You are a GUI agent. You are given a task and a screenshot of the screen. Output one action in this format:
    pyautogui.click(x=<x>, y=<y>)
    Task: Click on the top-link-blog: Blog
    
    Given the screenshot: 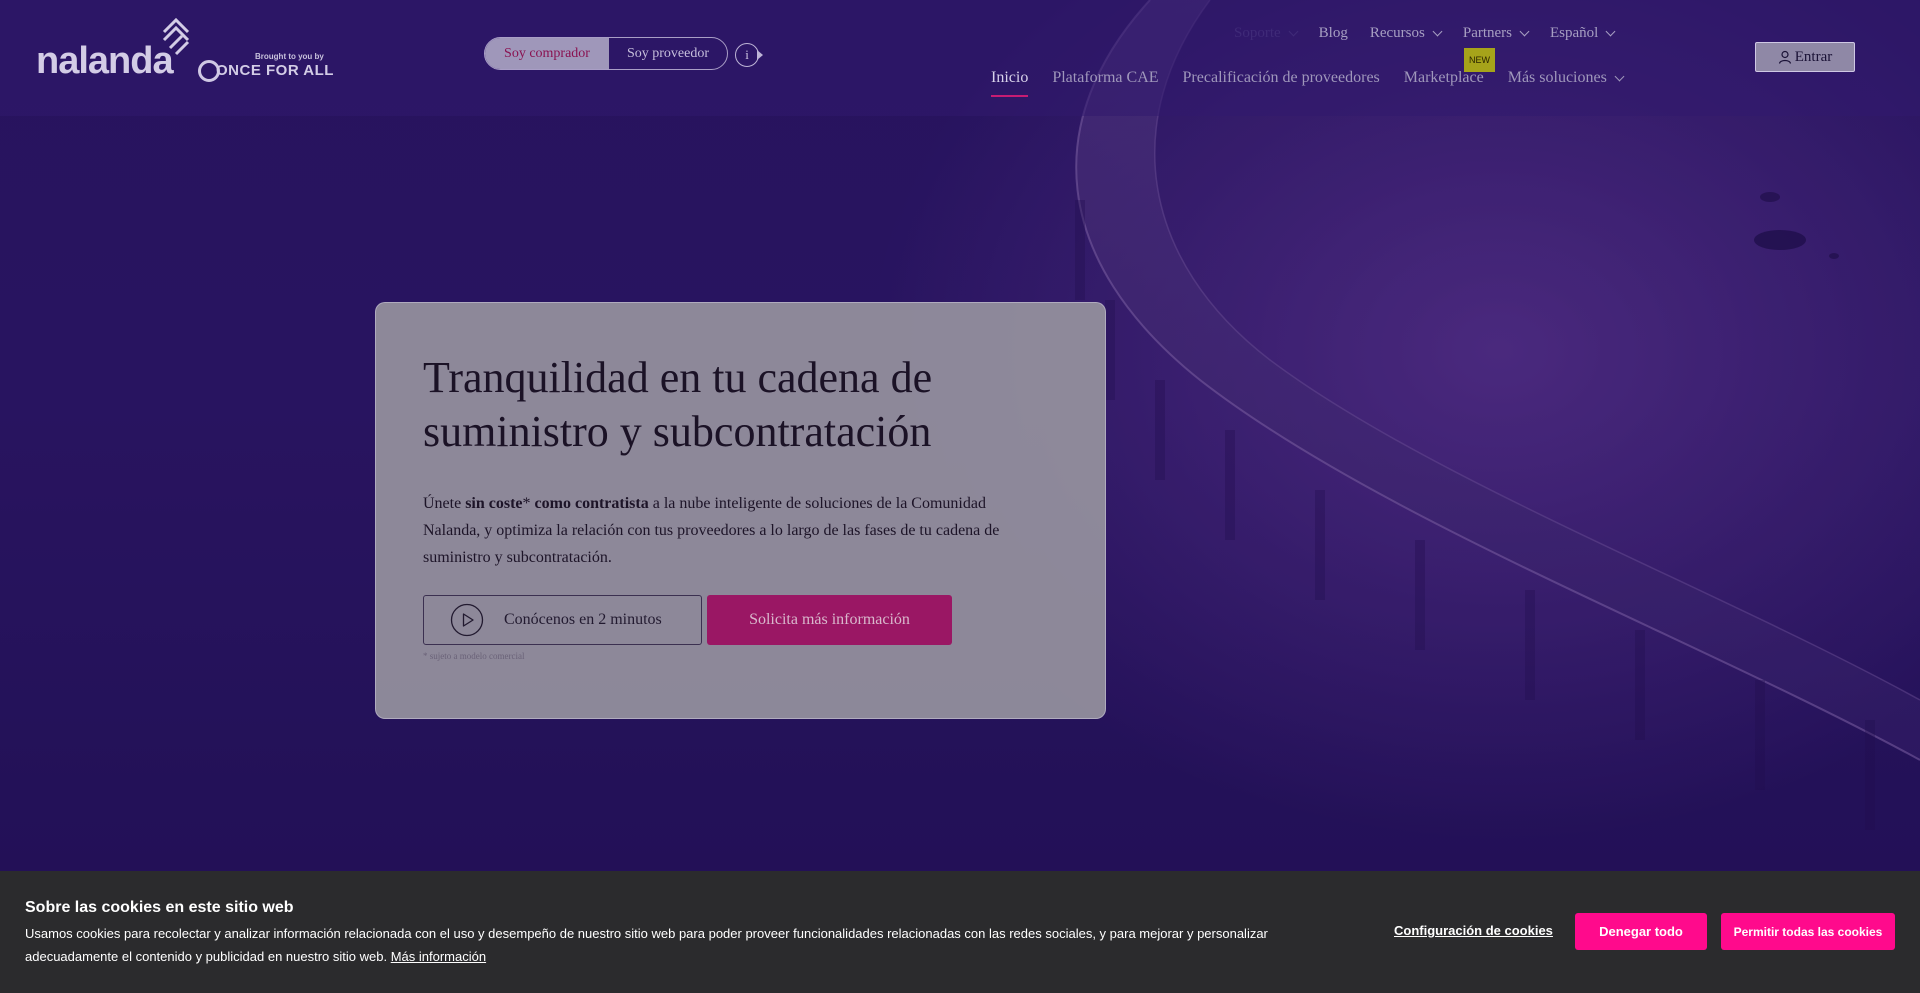 What is the action you would take?
    pyautogui.click(x=1333, y=33)
    